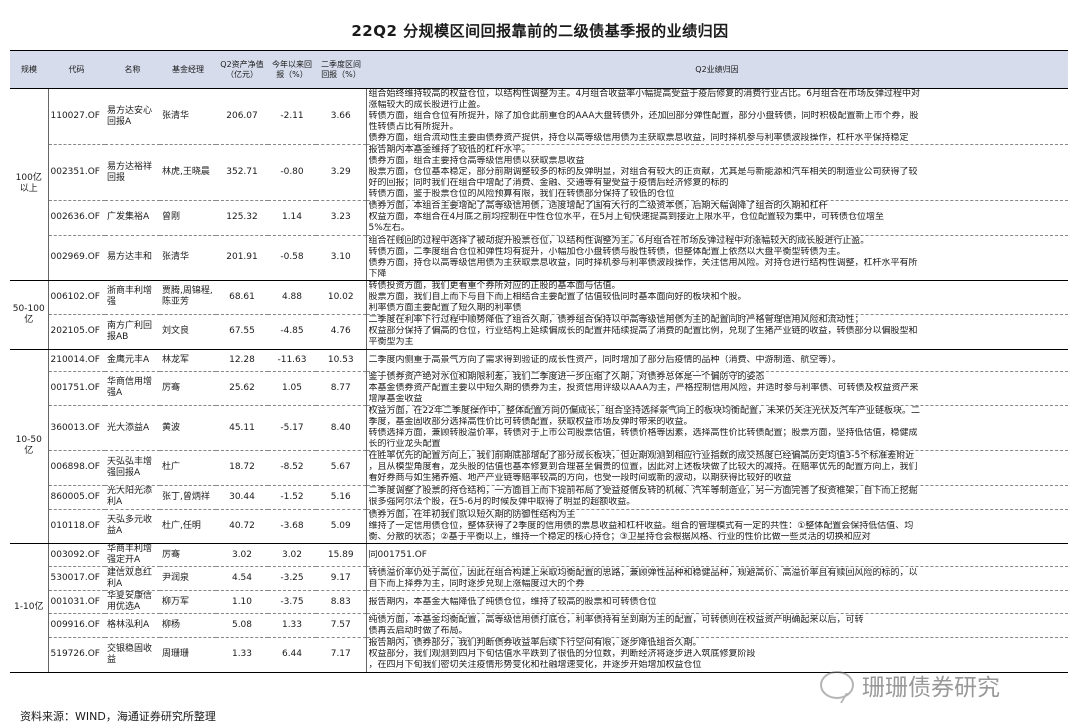 This screenshot has height=728, width=1080. What do you see at coordinates (292, 467) in the screenshot?
I see `fund-ytd-return: -8.52` at bounding box center [292, 467].